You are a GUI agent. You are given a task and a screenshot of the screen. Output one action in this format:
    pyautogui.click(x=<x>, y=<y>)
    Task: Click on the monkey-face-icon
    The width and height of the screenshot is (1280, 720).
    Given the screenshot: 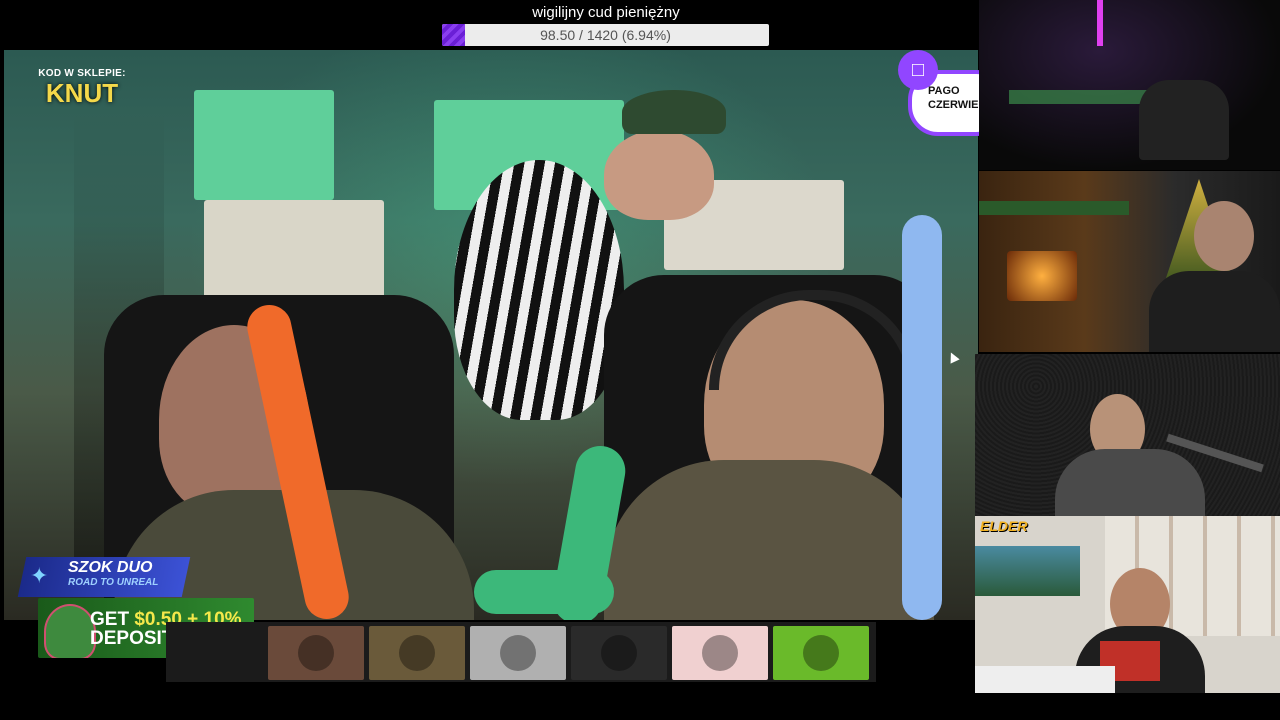 What is the action you would take?
    pyautogui.click(x=316, y=653)
    